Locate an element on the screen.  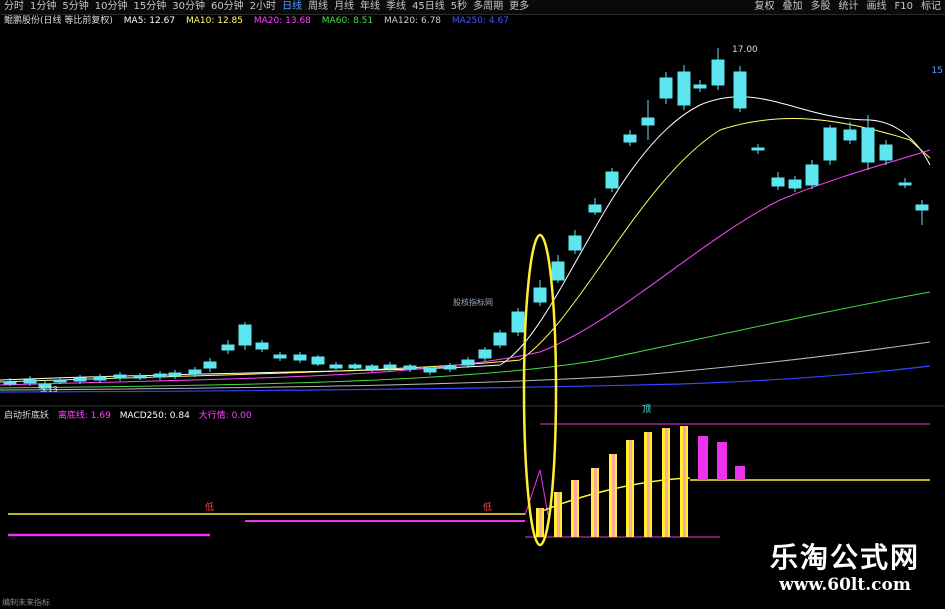
indicator-label-3: 大行情: 0.00 is located at coordinates (225, 416).